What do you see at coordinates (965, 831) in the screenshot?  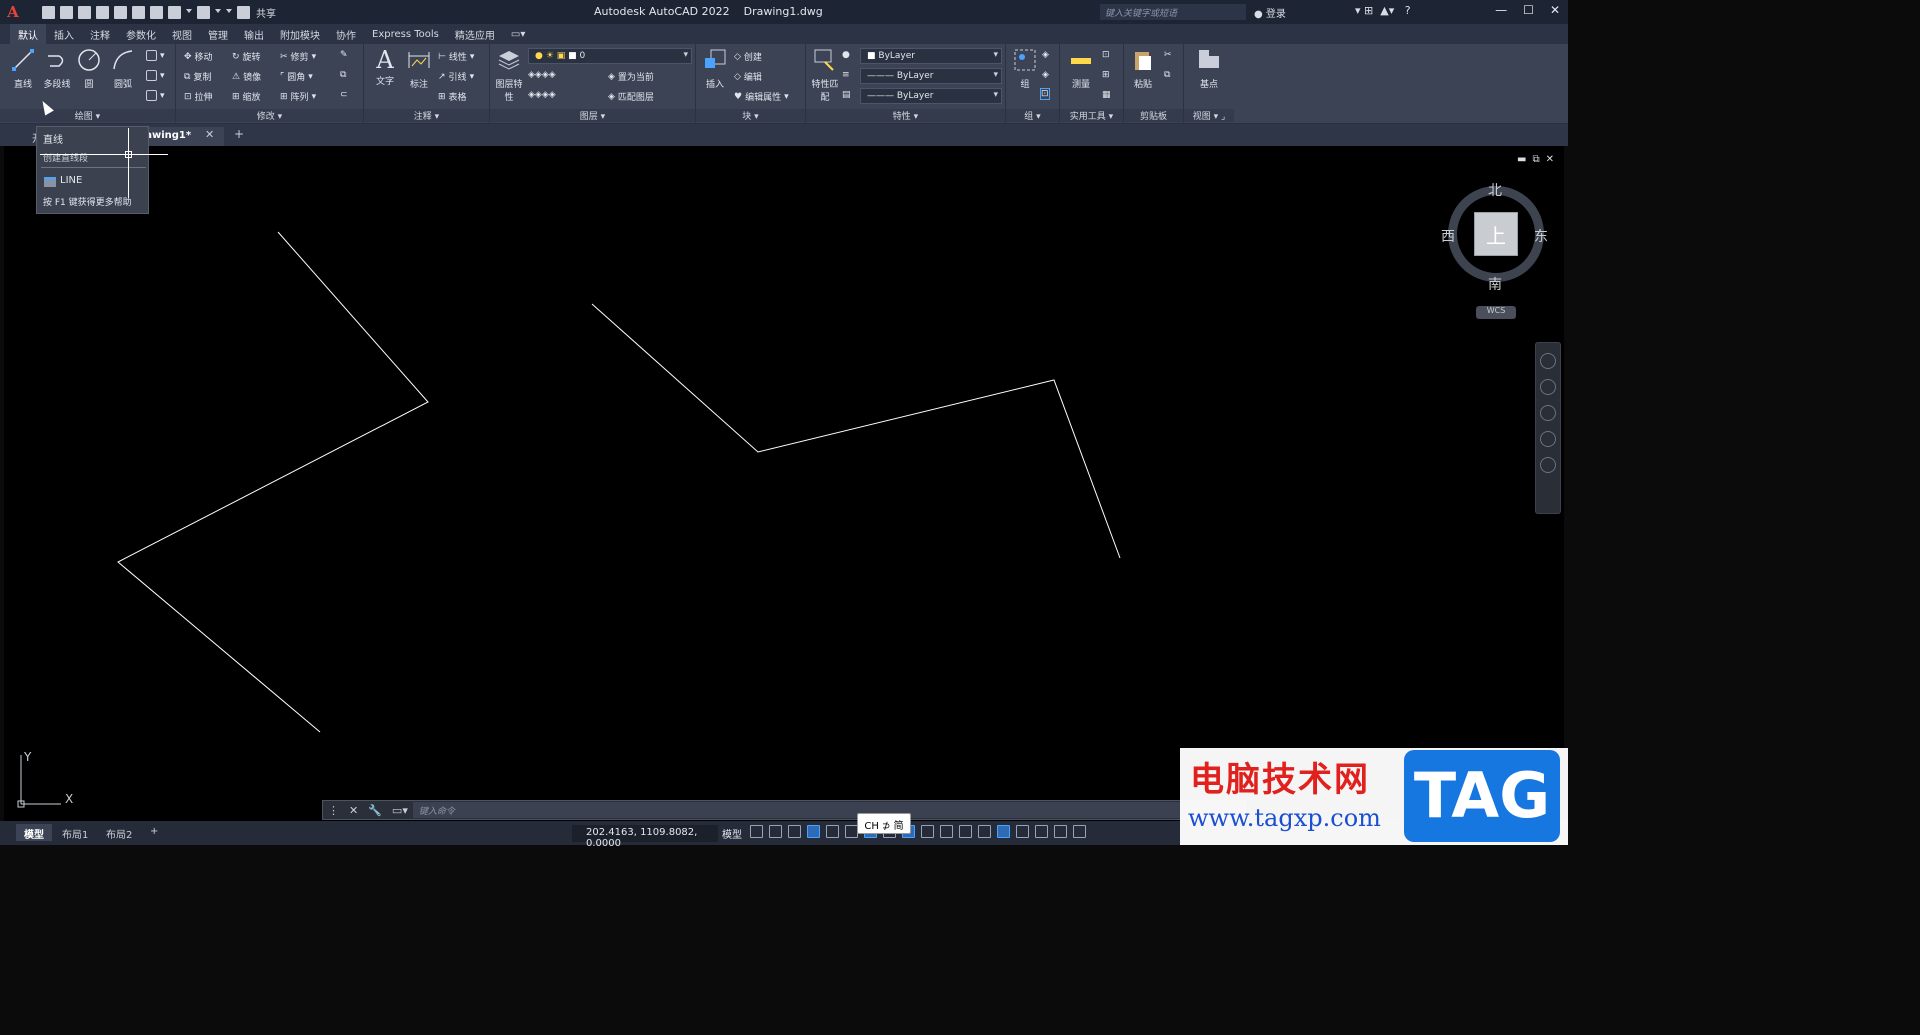 I see `selection-cycling-icon` at bounding box center [965, 831].